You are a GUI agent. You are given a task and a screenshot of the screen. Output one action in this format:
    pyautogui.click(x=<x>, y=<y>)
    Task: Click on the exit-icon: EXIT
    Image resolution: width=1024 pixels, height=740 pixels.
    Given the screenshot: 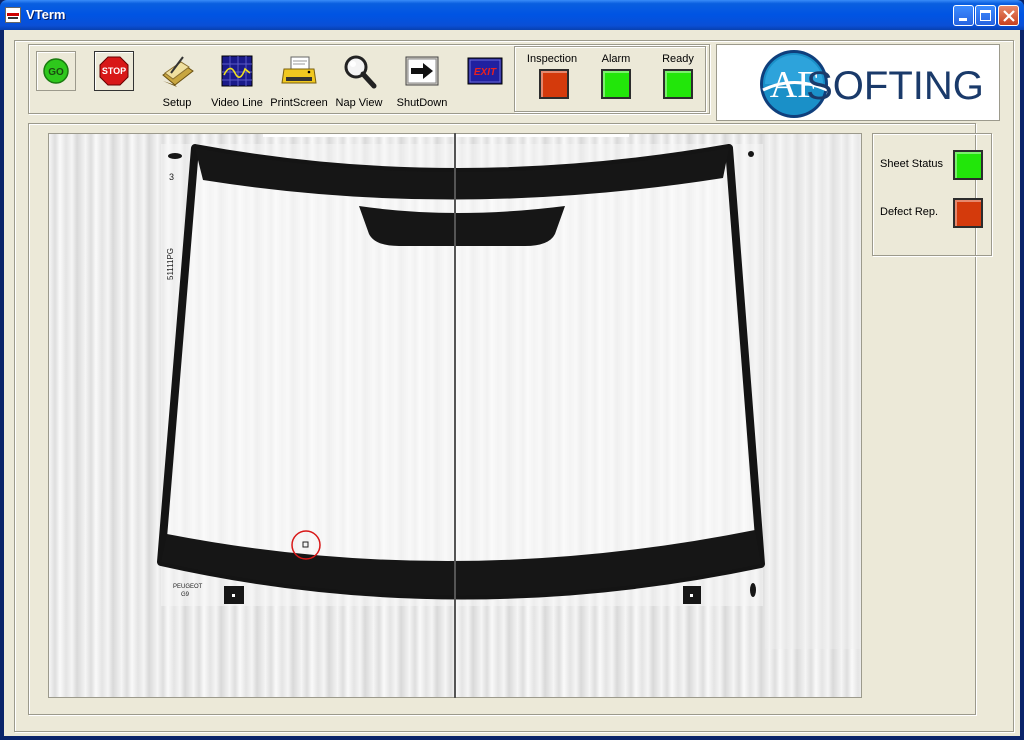 What is the action you would take?
    pyautogui.click(x=485, y=71)
    